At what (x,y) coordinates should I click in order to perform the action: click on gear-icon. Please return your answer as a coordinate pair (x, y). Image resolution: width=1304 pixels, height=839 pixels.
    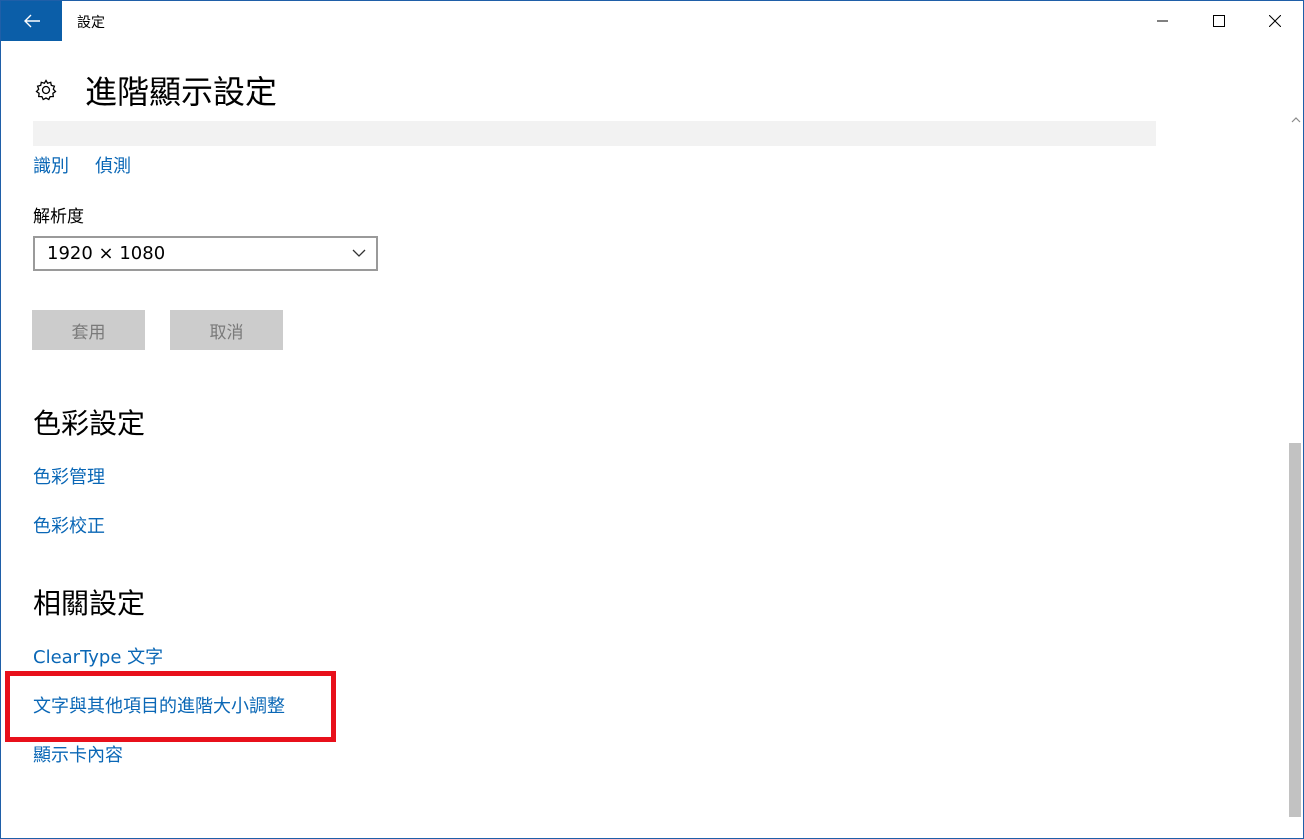
    Looking at the image, I should click on (46, 90).